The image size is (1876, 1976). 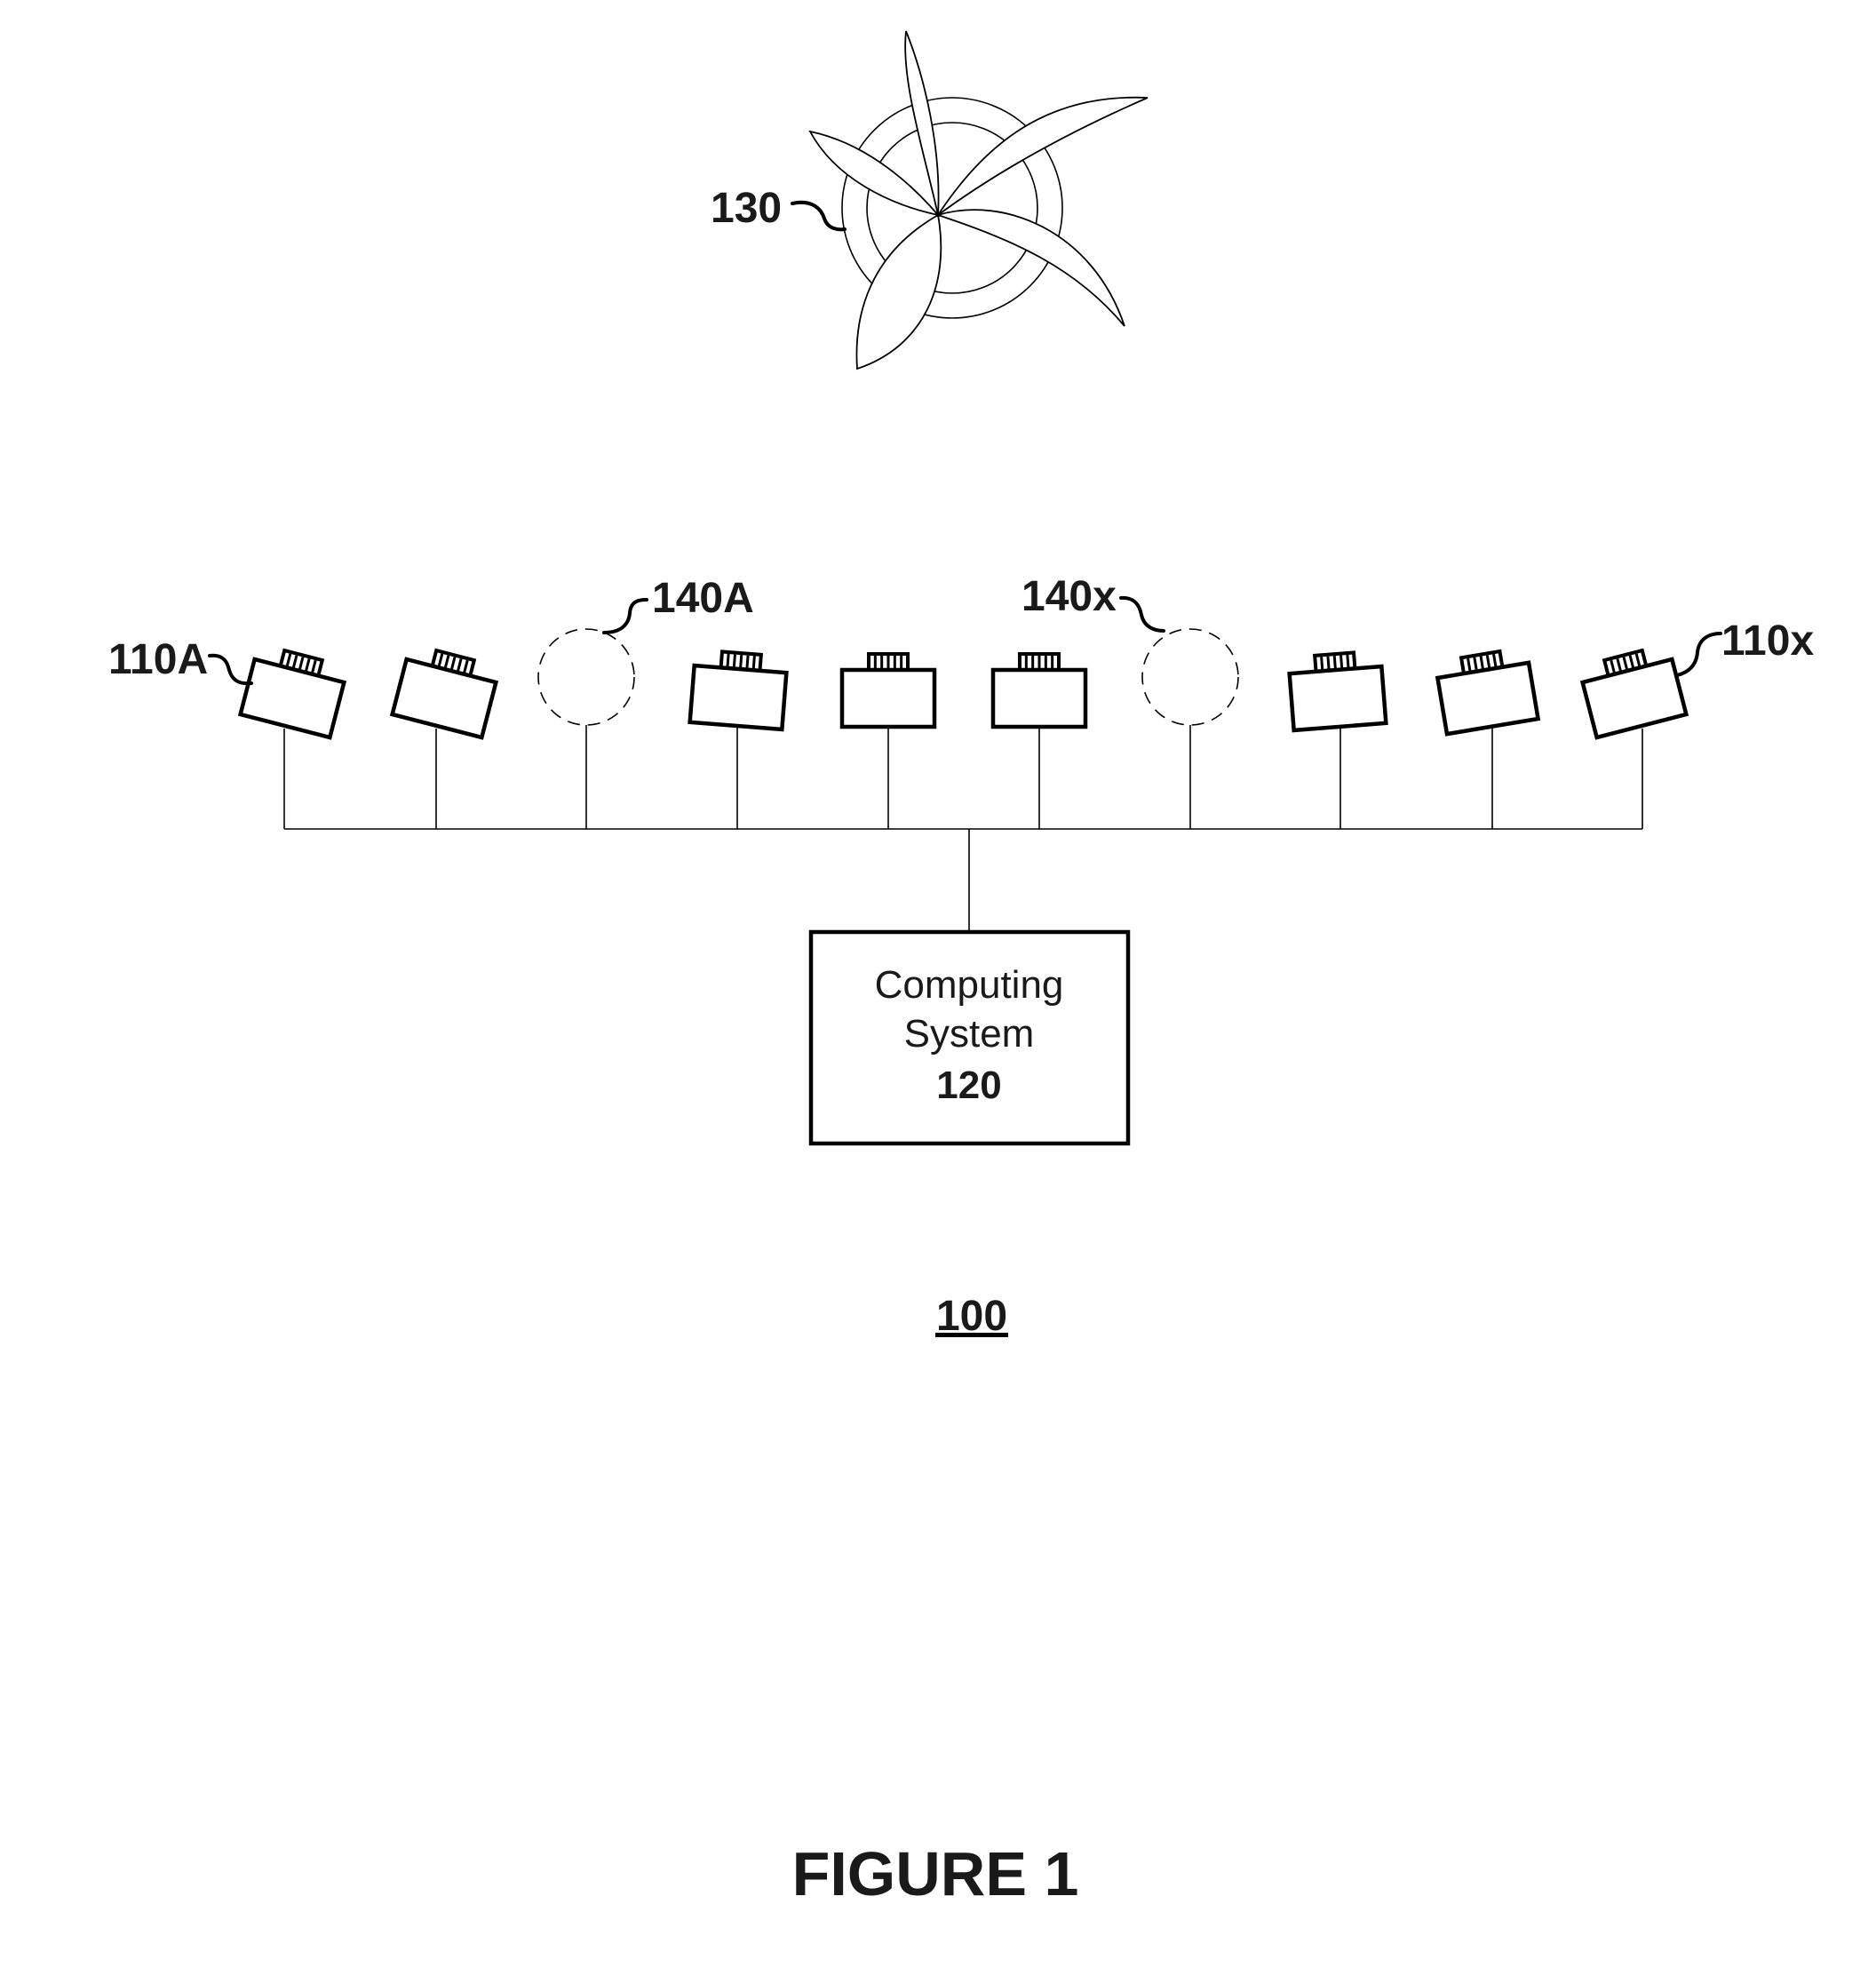 What do you see at coordinates (963, 828) in the screenshot?
I see `network-bus` at bounding box center [963, 828].